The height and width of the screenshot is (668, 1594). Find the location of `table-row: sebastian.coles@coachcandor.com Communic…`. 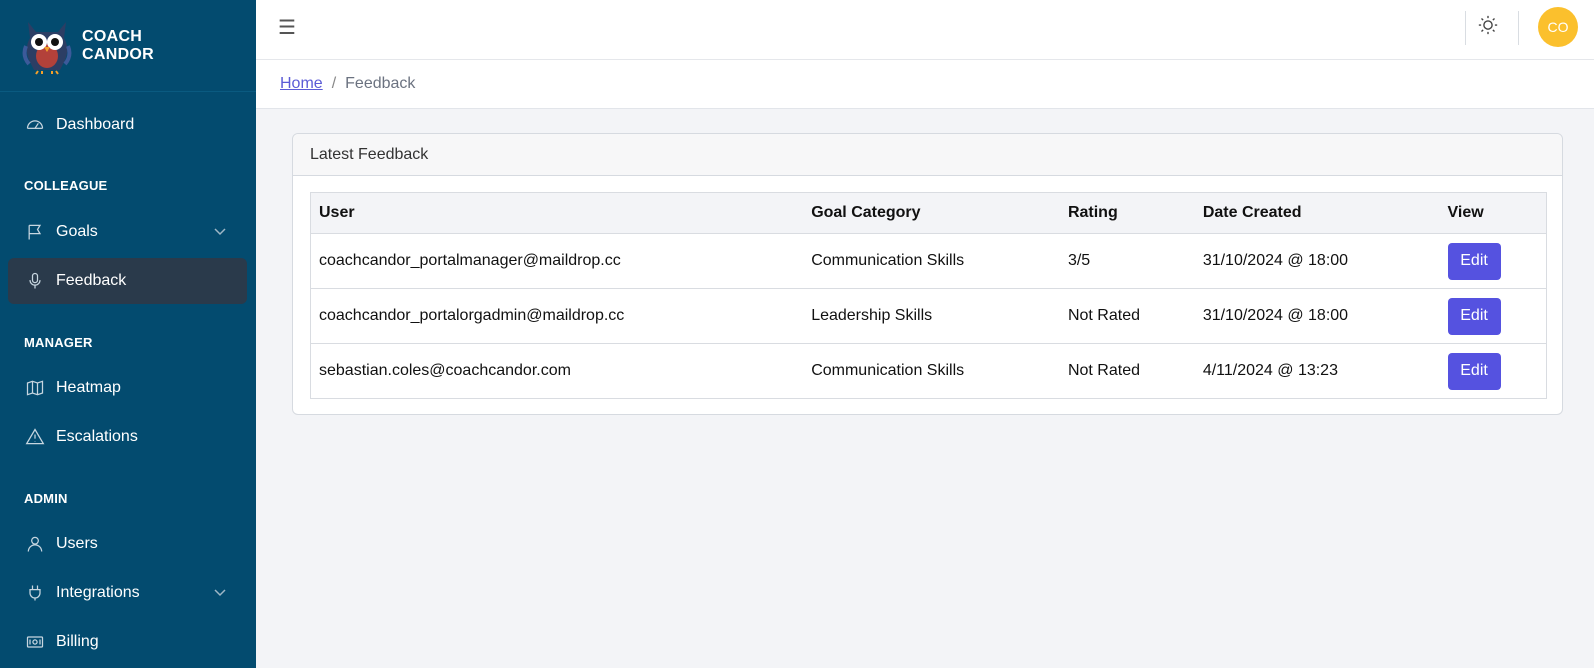

table-row: sebastian.coles@coachcandor.com Communic… is located at coordinates (928, 371).